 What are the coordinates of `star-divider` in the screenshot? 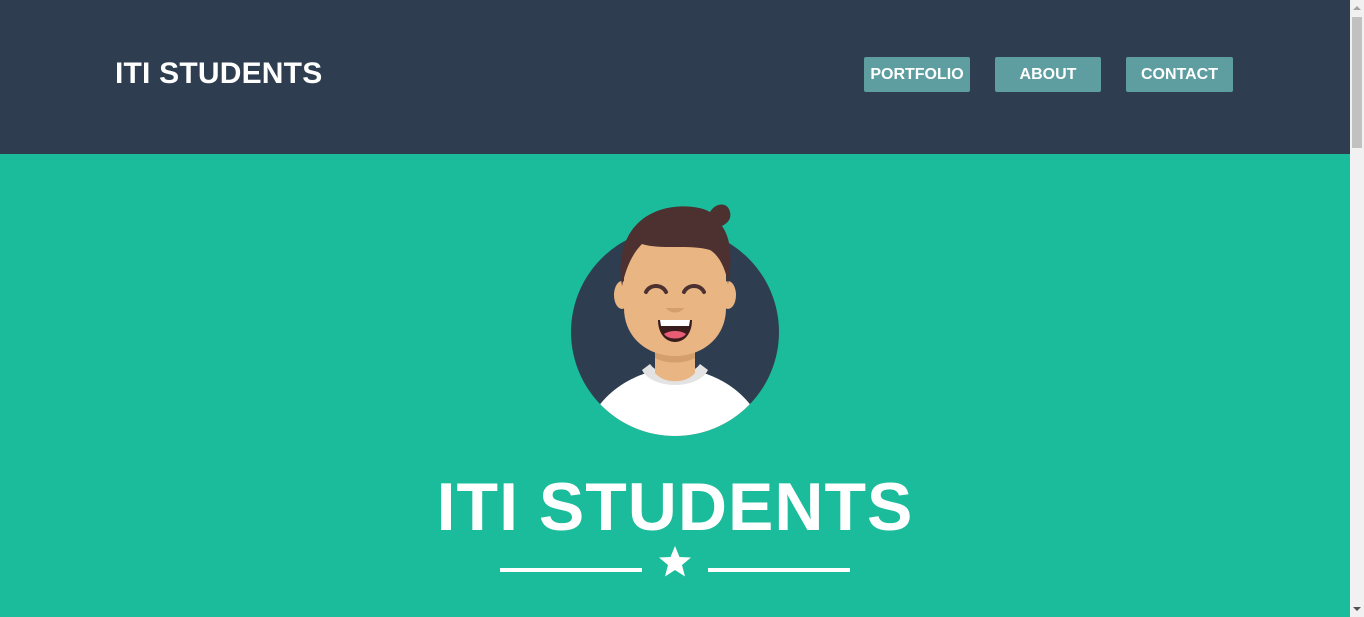 It's located at (675, 561).